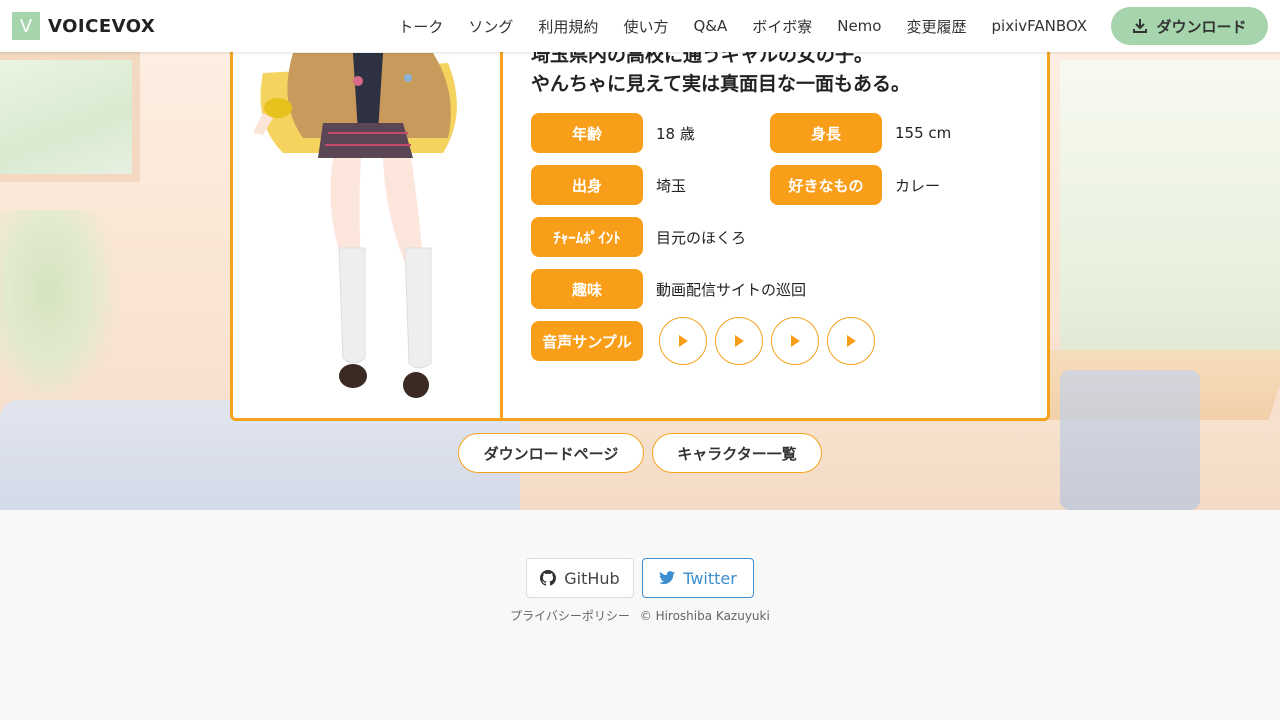 The height and width of the screenshot is (720, 1280). What do you see at coordinates (1040, 26) in the screenshot?
I see `nav-link-fanbox: pixivFANBOX` at bounding box center [1040, 26].